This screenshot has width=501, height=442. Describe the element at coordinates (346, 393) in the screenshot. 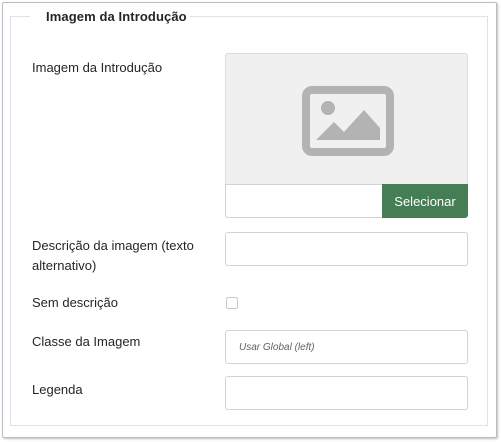

I see `caption-input` at that location.